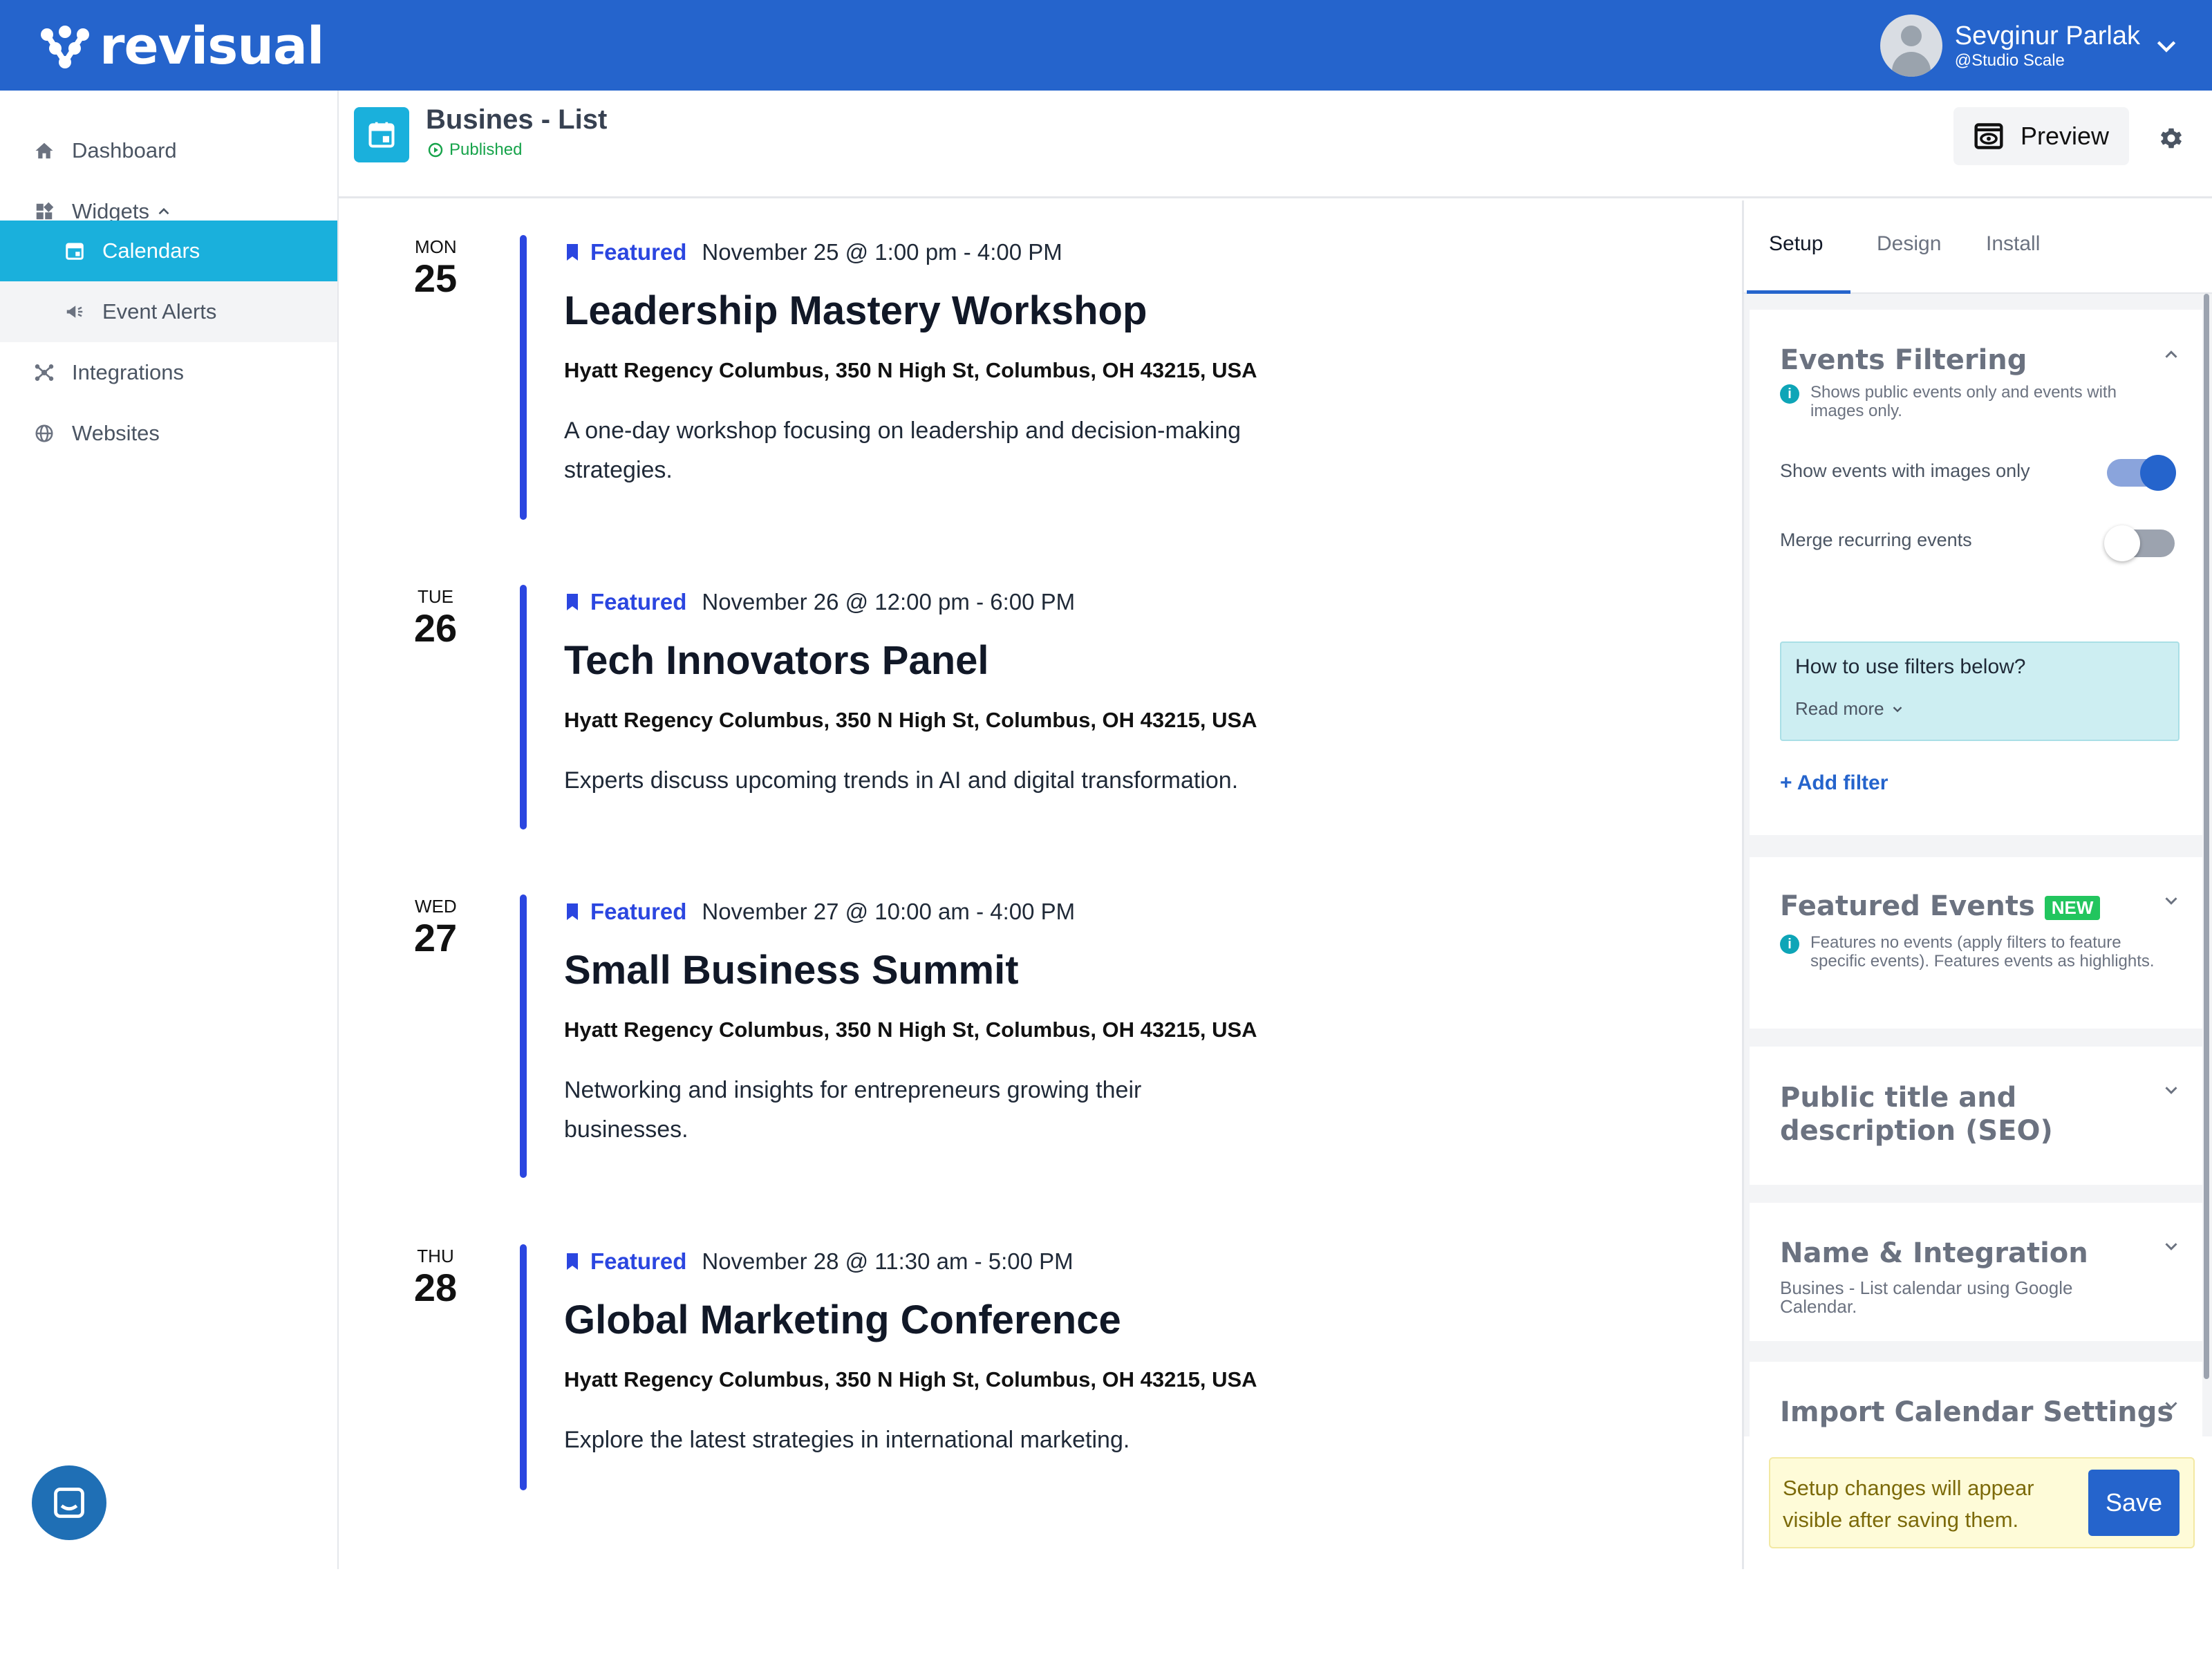 The height and width of the screenshot is (1659, 2212). I want to click on preview-button: Preview, so click(2041, 136).